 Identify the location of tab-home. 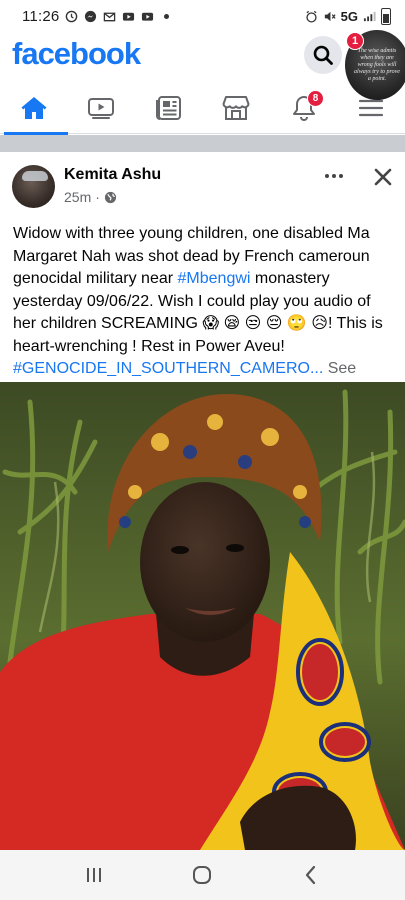
(34, 108).